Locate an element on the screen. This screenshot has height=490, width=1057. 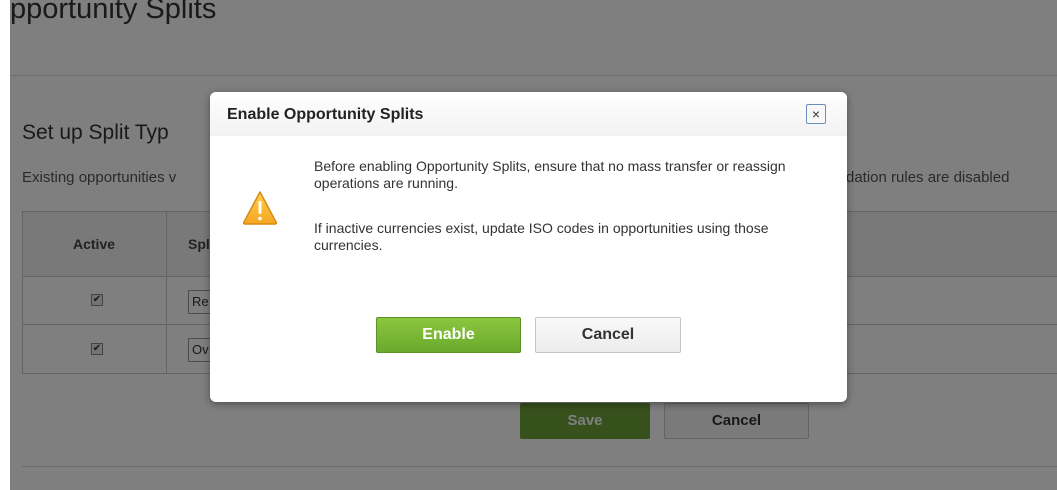
warning-icon is located at coordinates (260, 208).